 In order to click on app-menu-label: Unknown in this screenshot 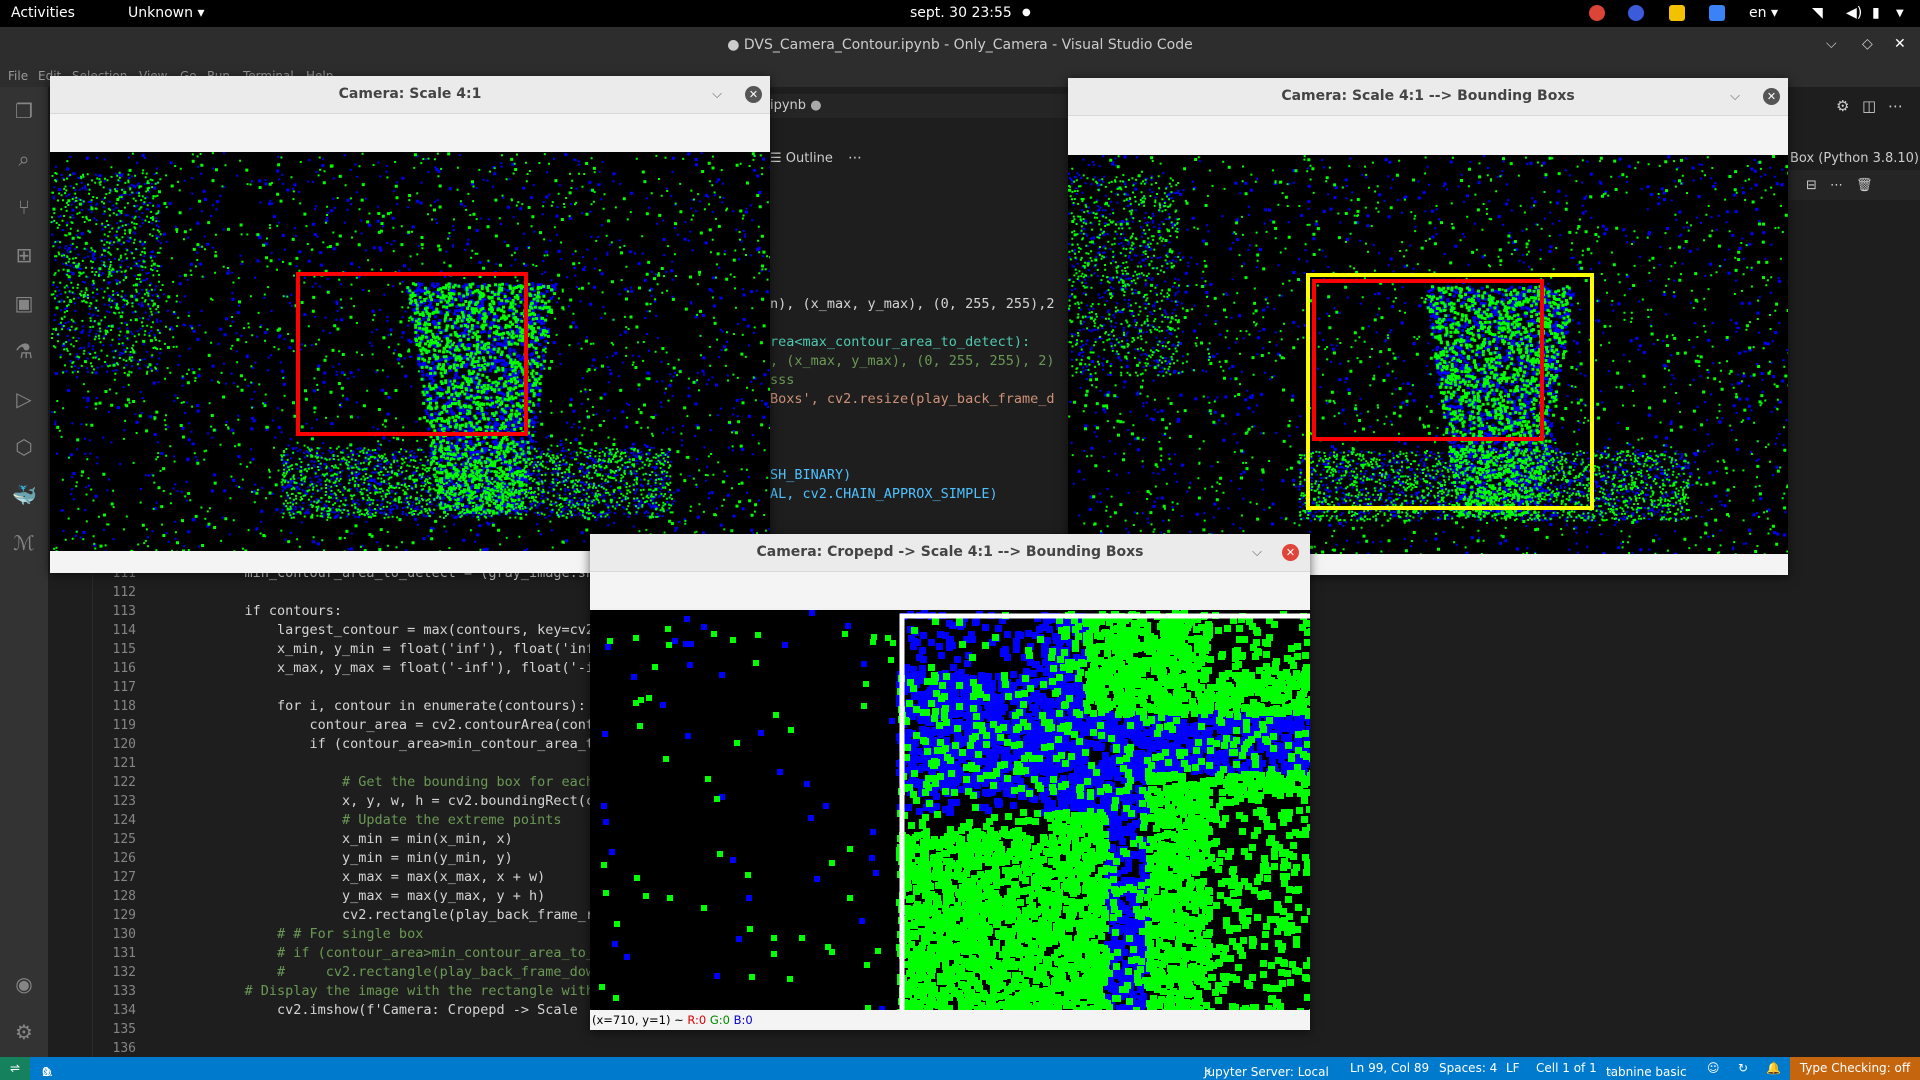, I will do `click(160, 13)`.